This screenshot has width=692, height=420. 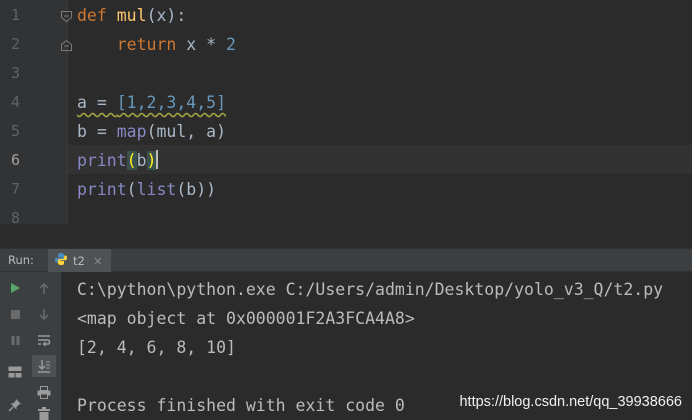 I want to click on matched-paren-open: (, so click(x=131, y=160).